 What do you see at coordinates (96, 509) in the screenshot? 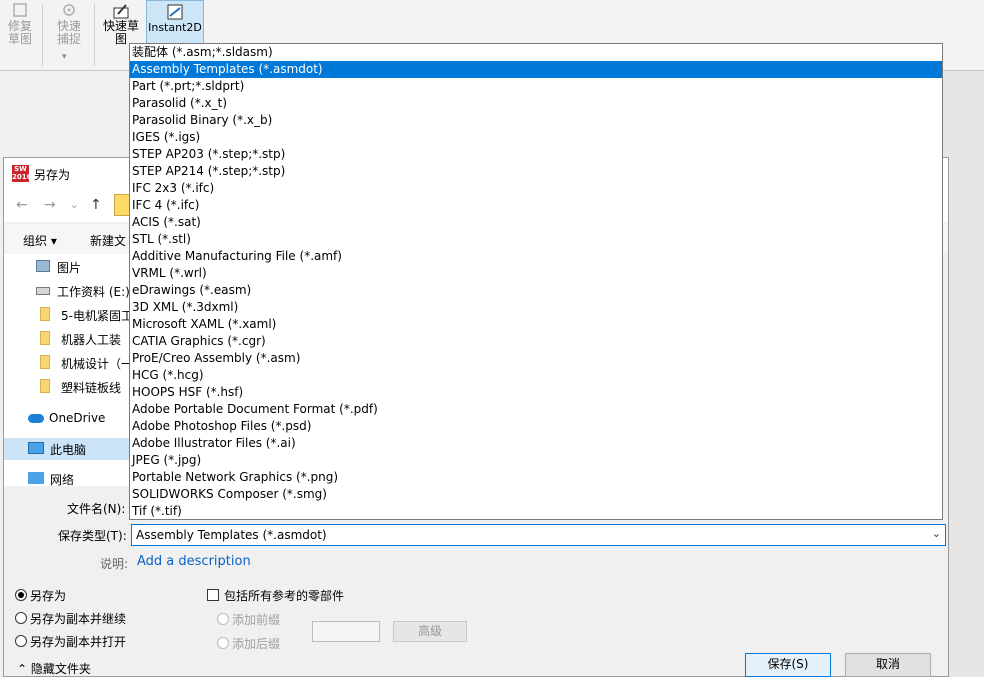
I see `file-name-label: 文件名(N):` at bounding box center [96, 509].